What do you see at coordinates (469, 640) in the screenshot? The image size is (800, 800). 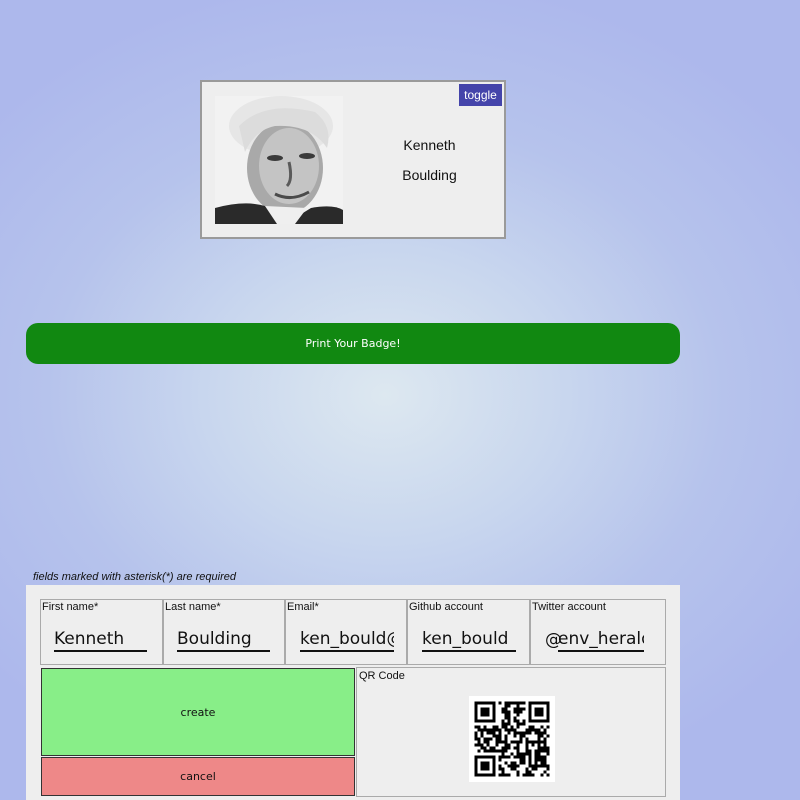 I see `github-input` at bounding box center [469, 640].